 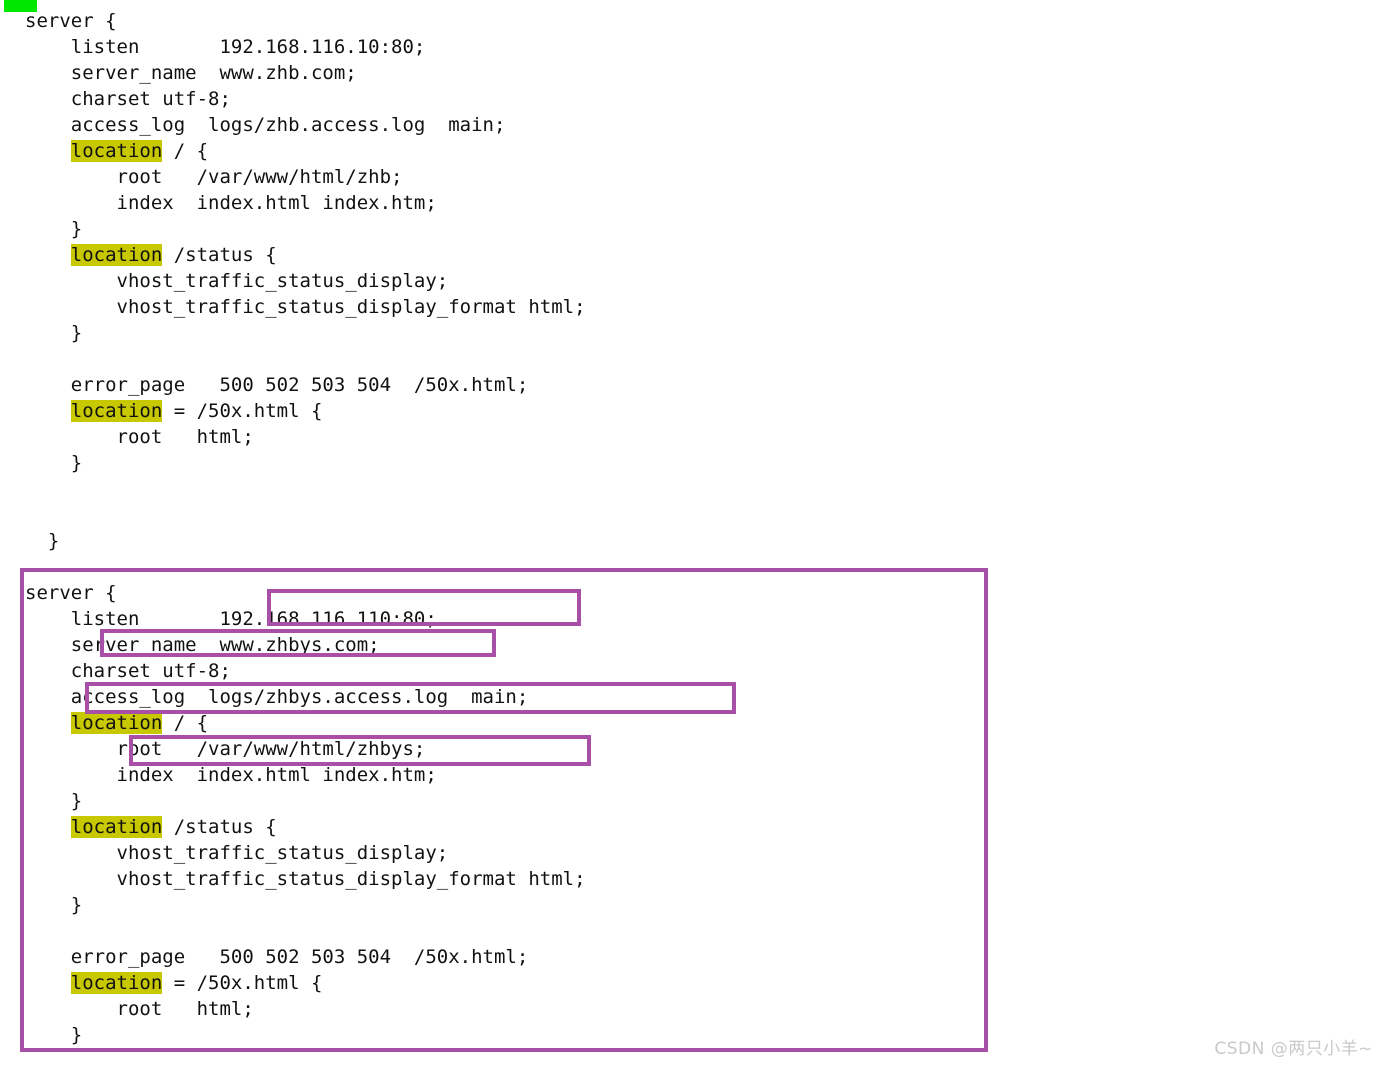 What do you see at coordinates (202, 645) in the screenshot?
I see `code-text: server_name www.zhbys.com;` at bounding box center [202, 645].